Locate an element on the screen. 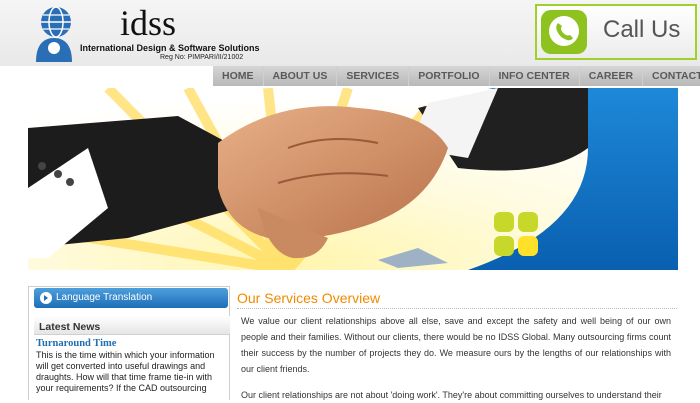 The height and width of the screenshot is (403, 700). call-us-button: Call Us is located at coordinates (616, 32).